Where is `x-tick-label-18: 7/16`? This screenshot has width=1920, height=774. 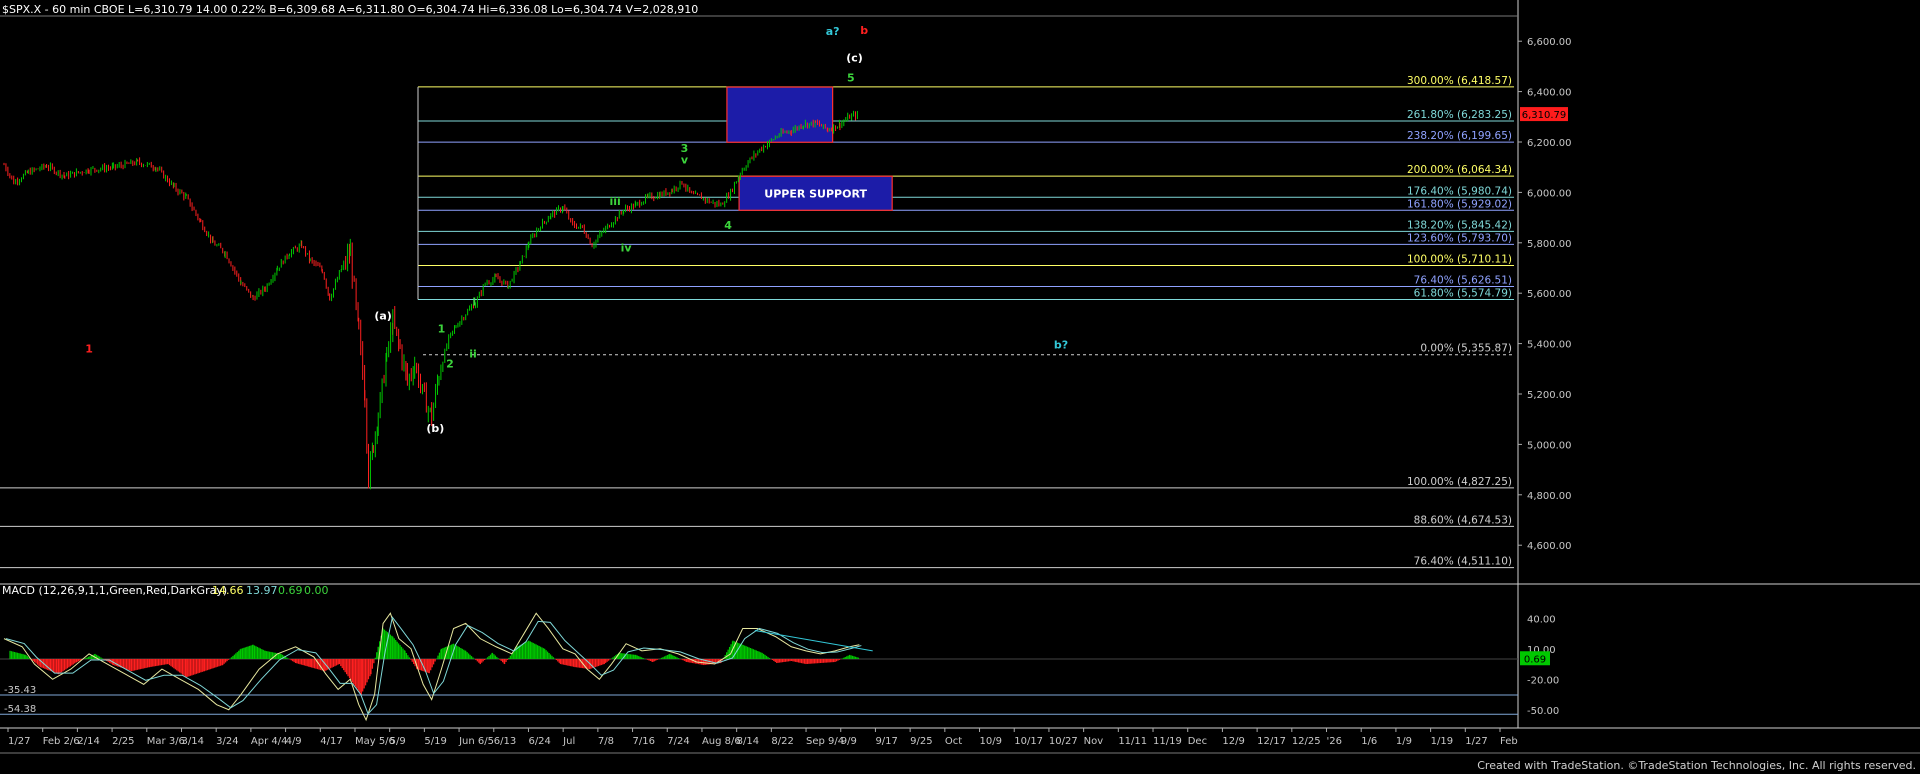
x-tick-label-18: 7/16 is located at coordinates (644, 741).